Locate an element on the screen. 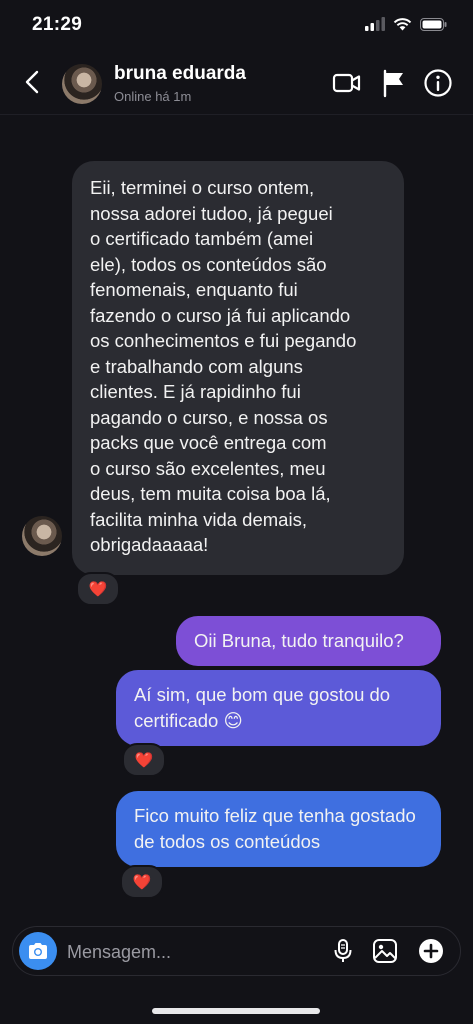 Image resolution: width=473 pixels, height=1024 pixels. info-icon is located at coordinates (438, 83).